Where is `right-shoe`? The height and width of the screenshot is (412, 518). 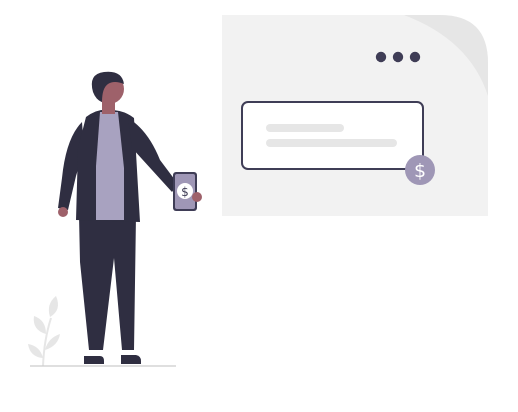
right-shoe is located at coordinates (131, 359).